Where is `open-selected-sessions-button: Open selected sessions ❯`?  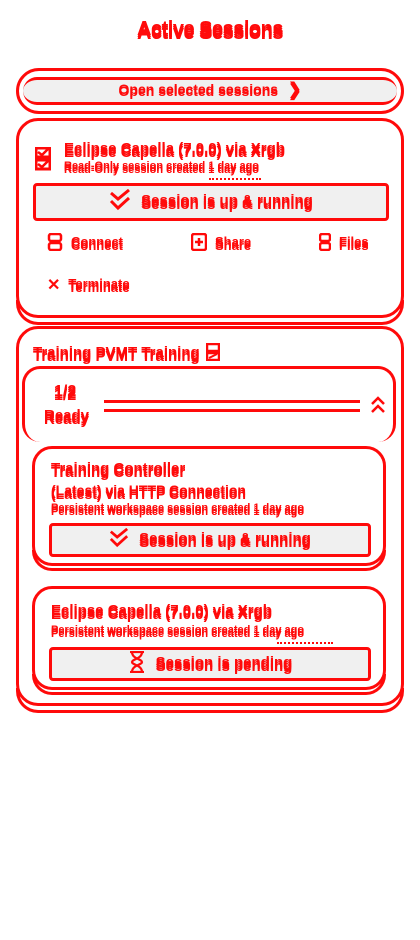
open-selected-sessions-button: Open selected sessions ❯ is located at coordinates (210, 91).